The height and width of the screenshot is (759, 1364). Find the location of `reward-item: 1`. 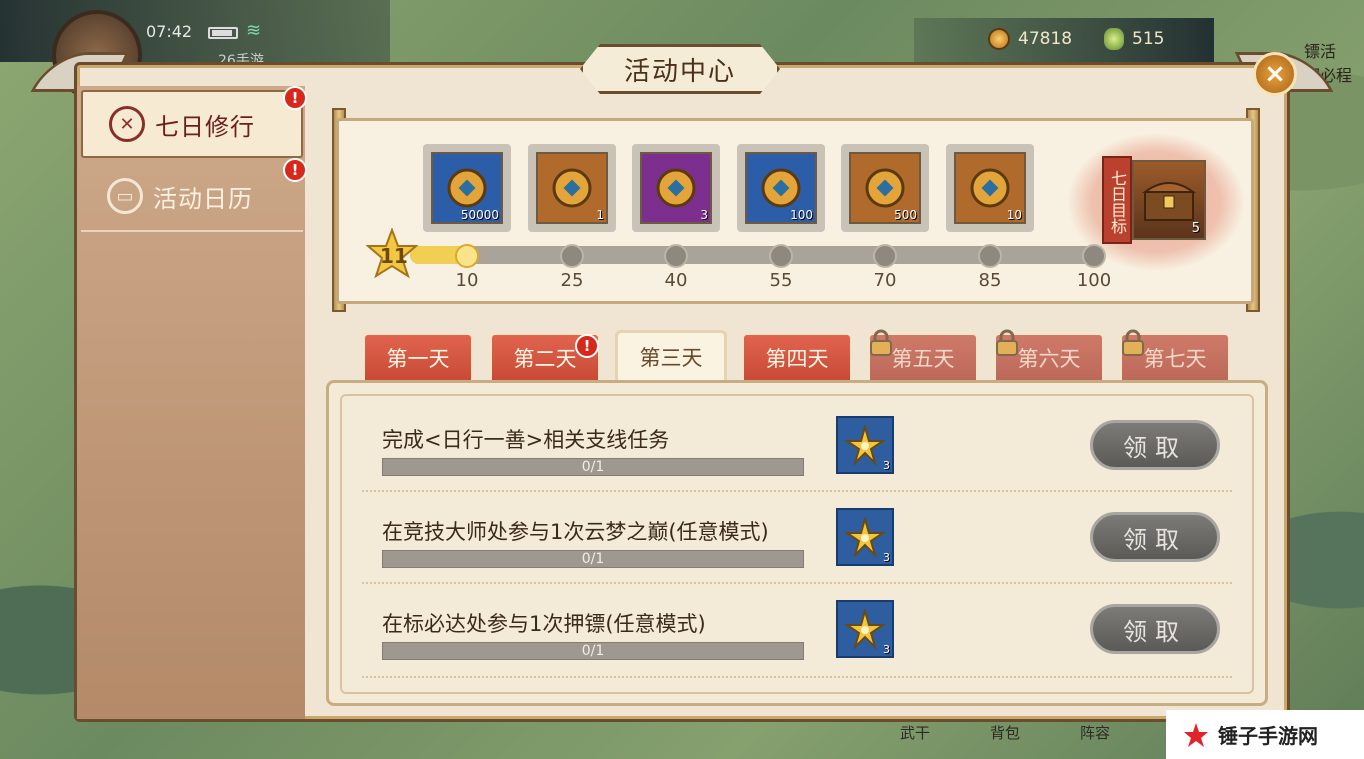

reward-item: 1 is located at coordinates (572, 188).